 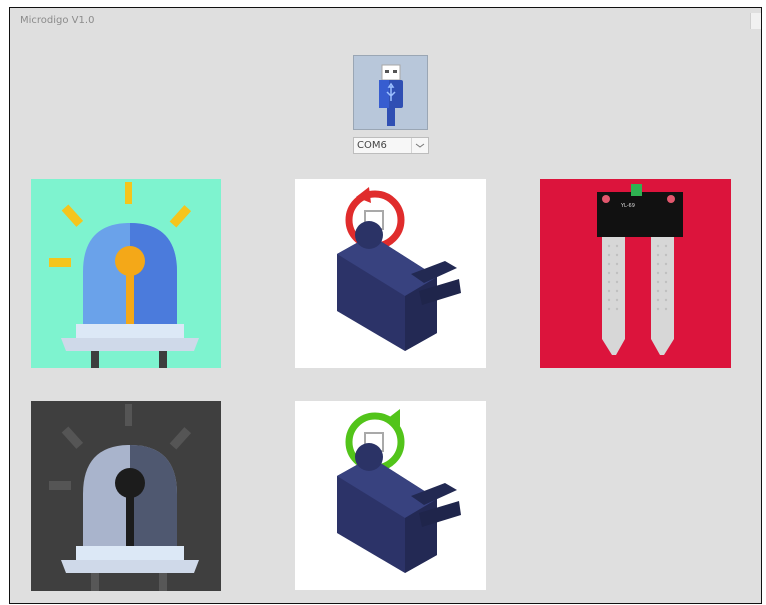 I want to click on light-off-button, so click(x=126, y=496).